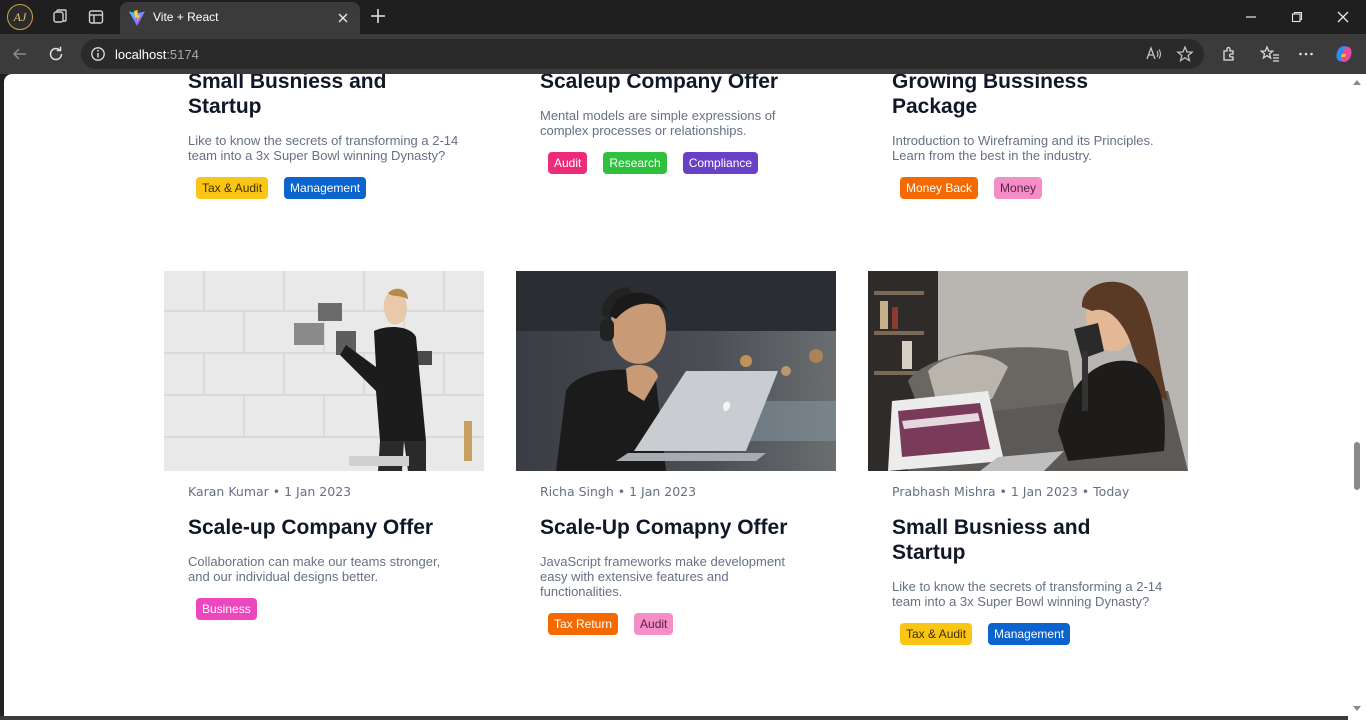 This screenshot has width=1366, height=720. Describe the element at coordinates (642, 54) in the screenshot. I see `address-bar: localhost:5174` at that location.